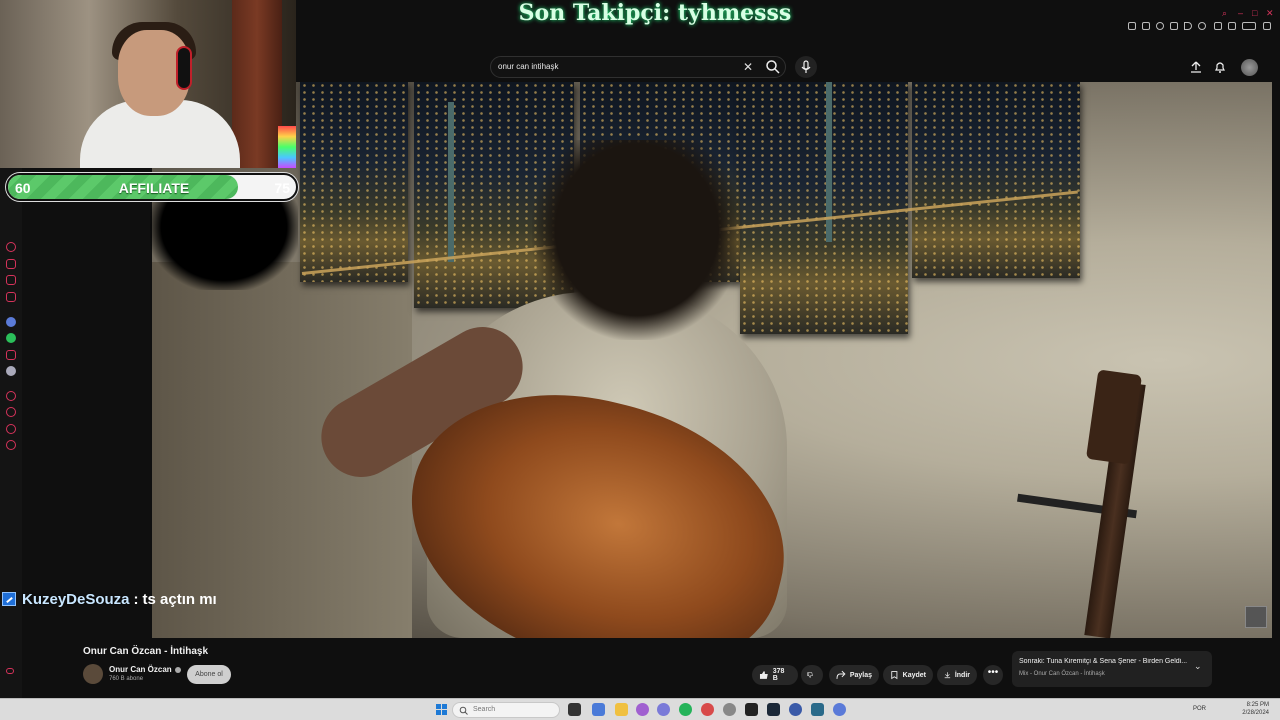 The width and height of the screenshot is (1280, 720). I want to click on heart-icon, so click(1202, 26).